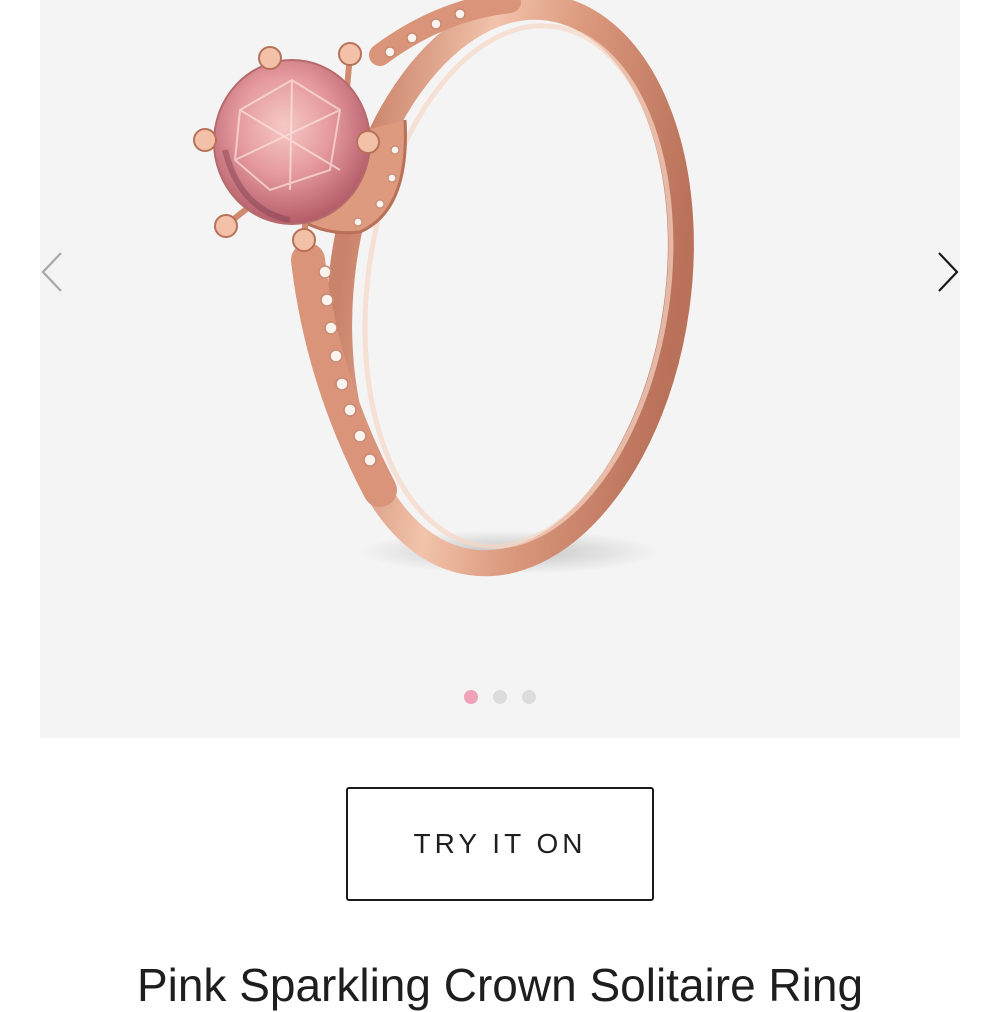 Image resolution: width=1000 pixels, height=1012 pixels. What do you see at coordinates (500, 844) in the screenshot?
I see `try-it-on-button: TRY IT ON` at bounding box center [500, 844].